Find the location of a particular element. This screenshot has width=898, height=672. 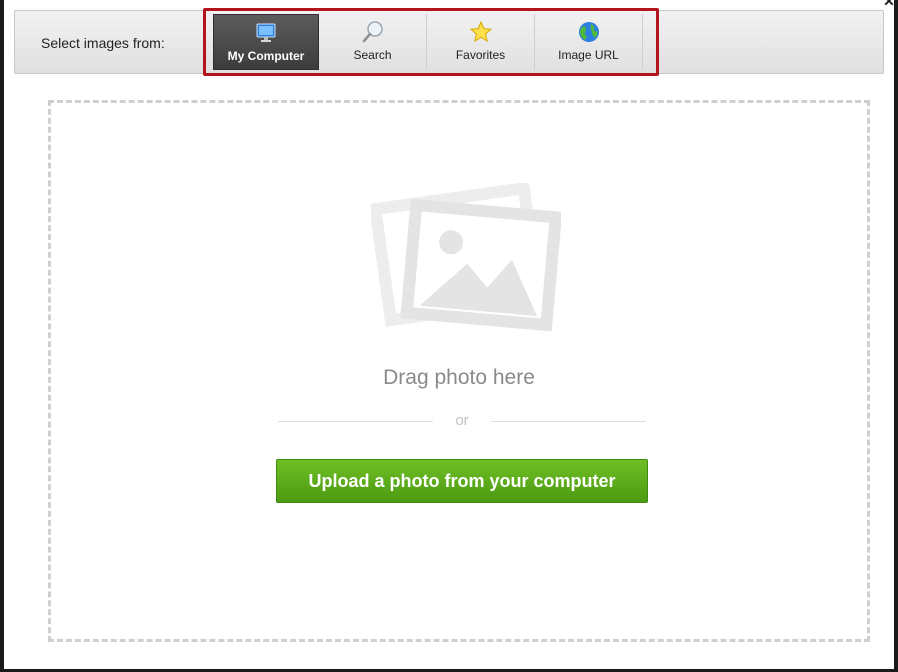

divider-line-right is located at coordinates (568, 421).